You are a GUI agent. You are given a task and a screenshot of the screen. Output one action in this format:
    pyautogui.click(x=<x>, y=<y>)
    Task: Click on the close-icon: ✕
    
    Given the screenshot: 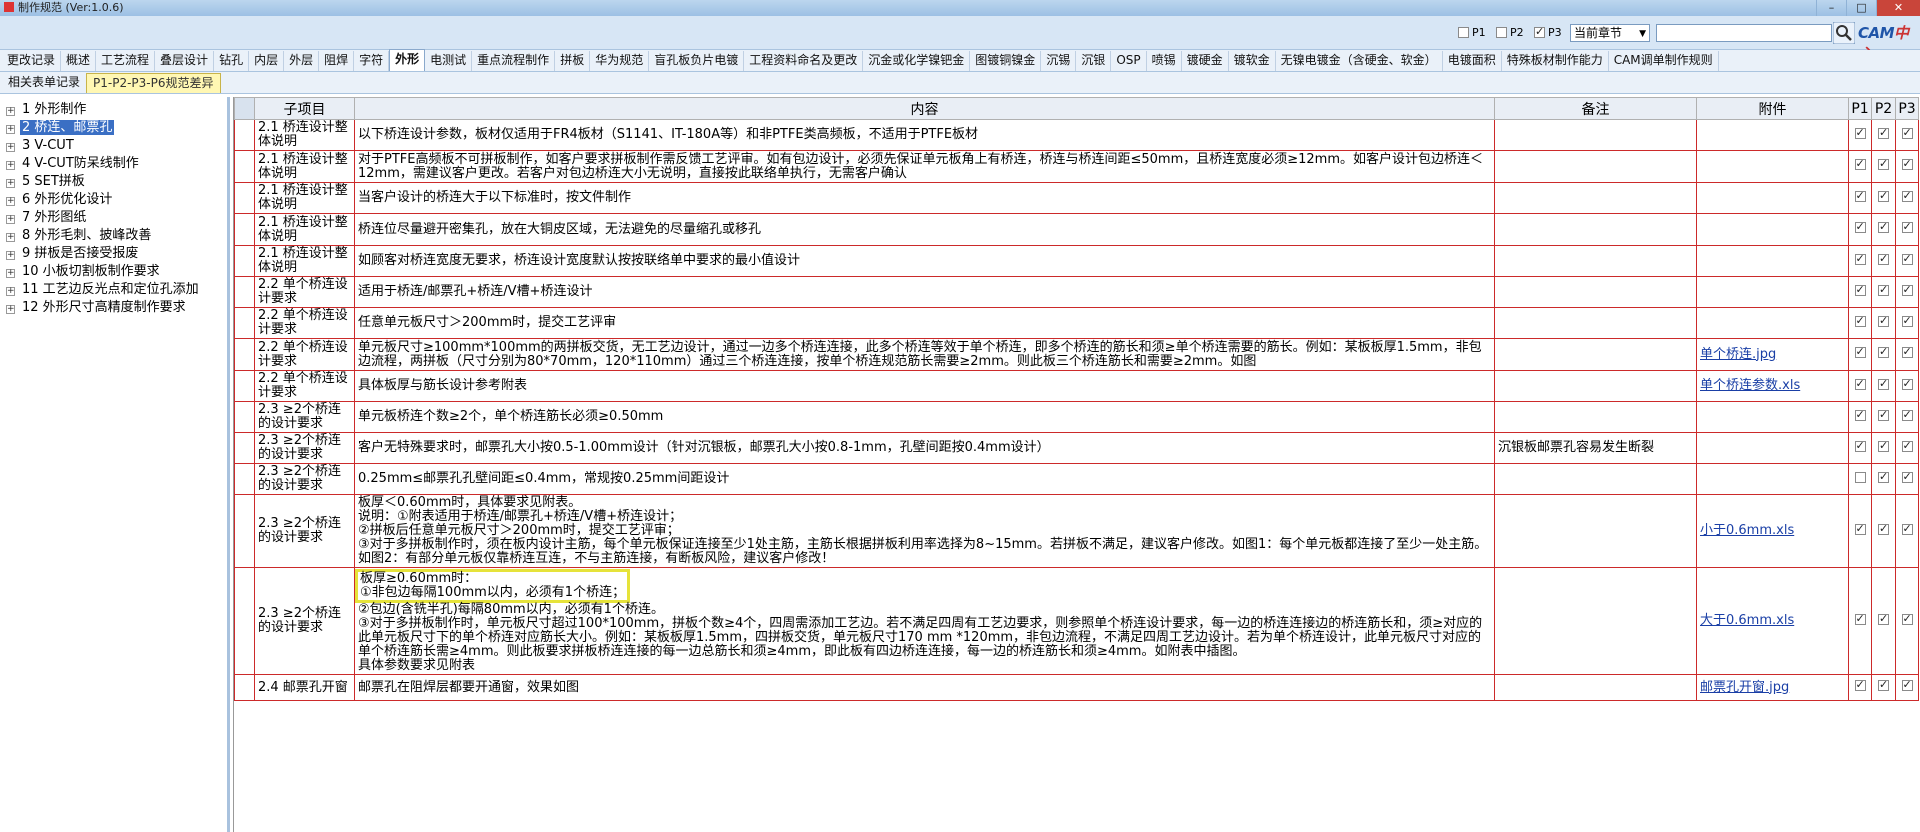 What is the action you would take?
    pyautogui.click(x=1898, y=8)
    